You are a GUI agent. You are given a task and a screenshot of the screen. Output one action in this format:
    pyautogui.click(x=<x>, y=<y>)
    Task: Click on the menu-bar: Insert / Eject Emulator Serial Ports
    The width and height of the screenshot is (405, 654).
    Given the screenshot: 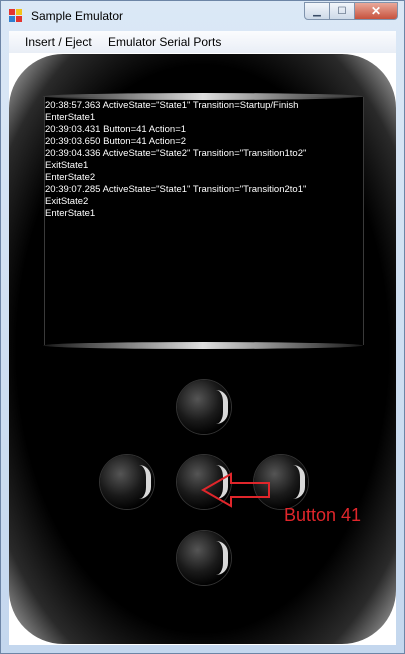 What is the action you would take?
    pyautogui.click(x=202, y=42)
    